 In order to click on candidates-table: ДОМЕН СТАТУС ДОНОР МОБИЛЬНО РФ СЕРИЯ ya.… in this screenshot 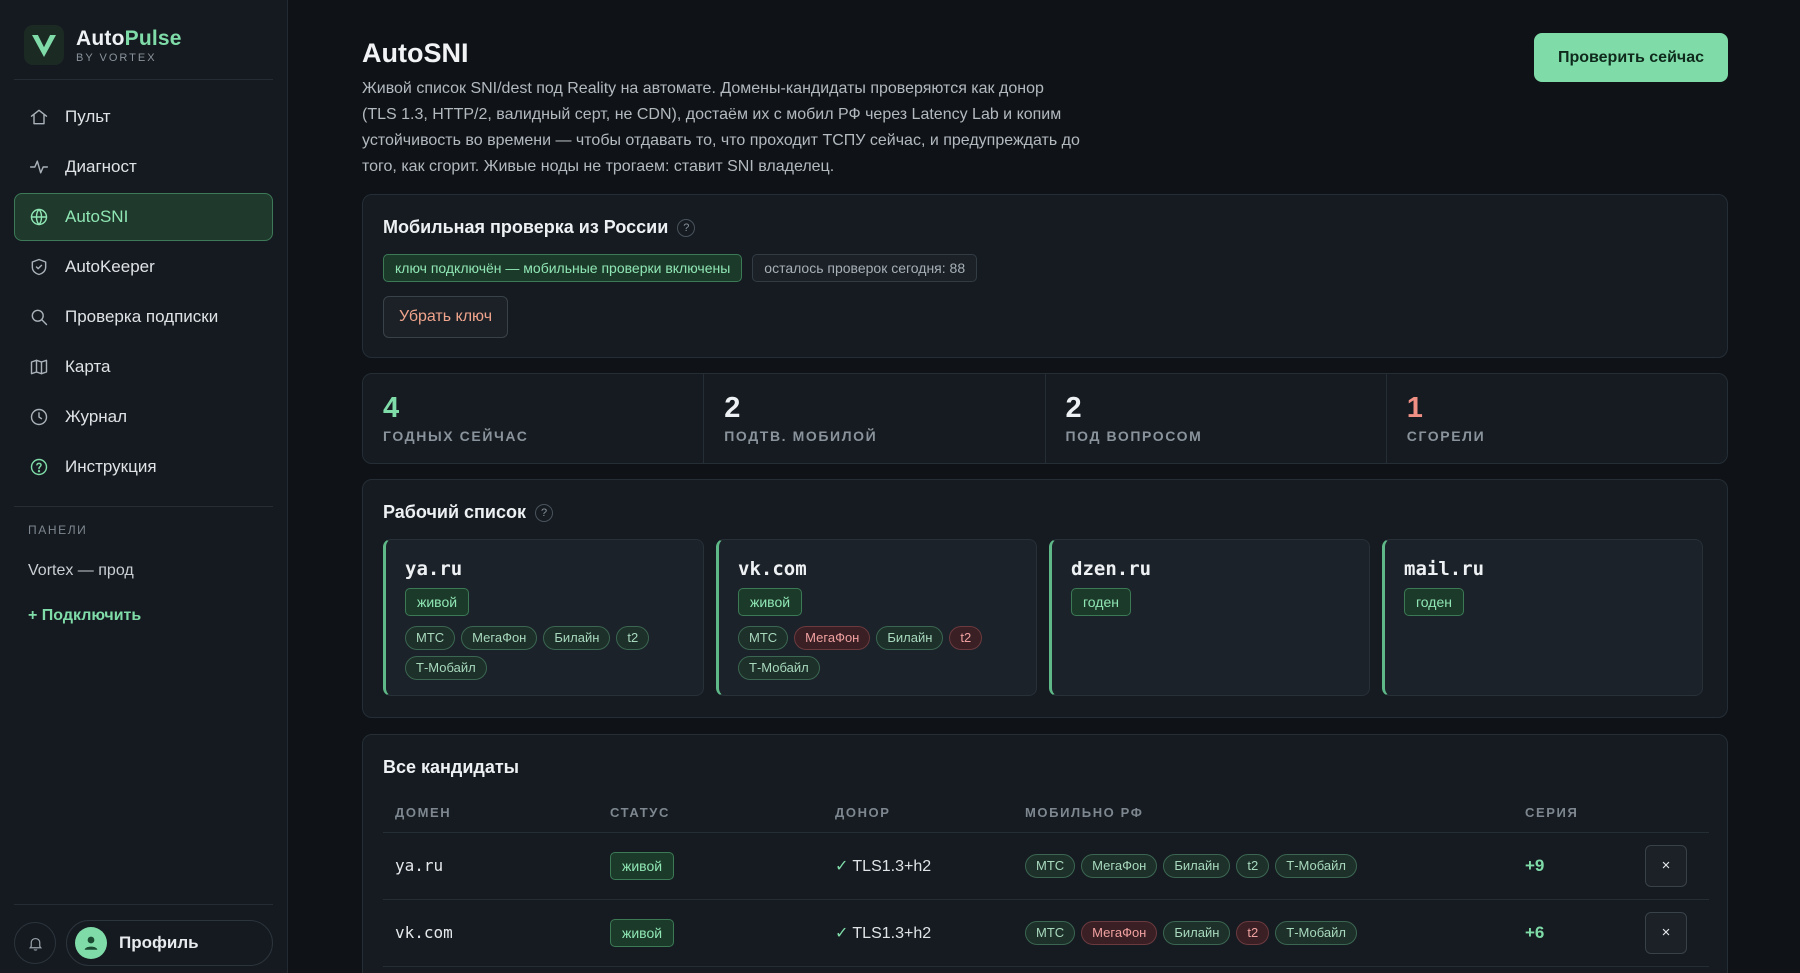, I will do `click(1046, 880)`.